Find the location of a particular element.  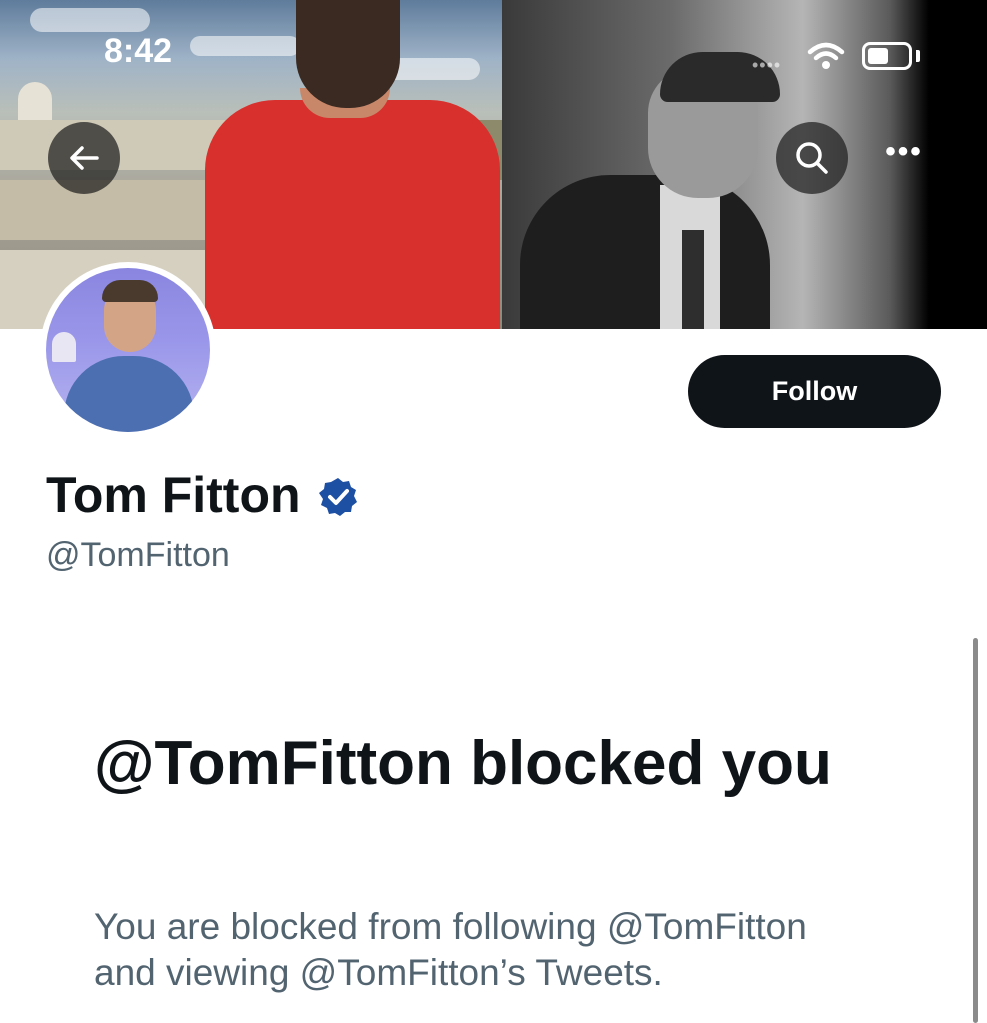

wifi-icon is located at coordinates (826, 55).